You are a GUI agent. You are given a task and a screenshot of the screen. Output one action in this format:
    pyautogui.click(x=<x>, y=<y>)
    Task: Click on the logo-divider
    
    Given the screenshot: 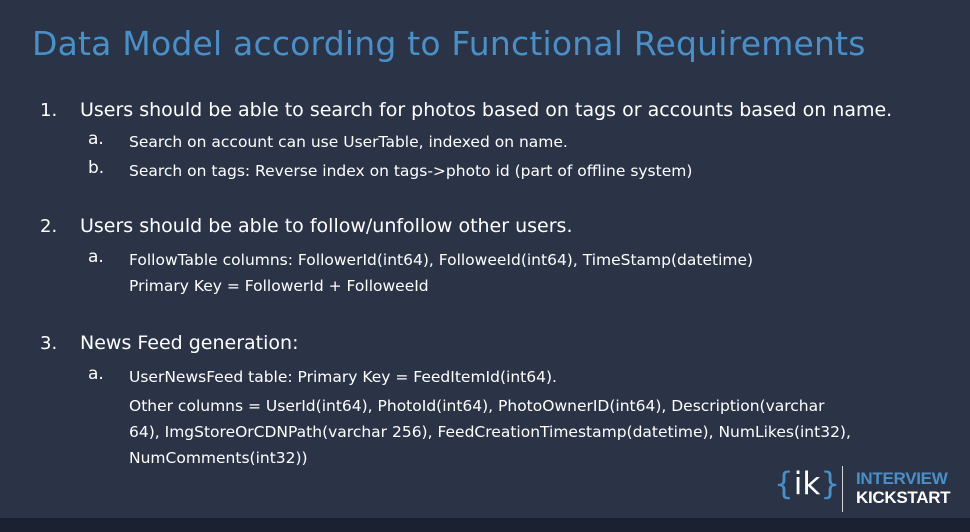 What is the action you would take?
    pyautogui.click(x=842, y=489)
    